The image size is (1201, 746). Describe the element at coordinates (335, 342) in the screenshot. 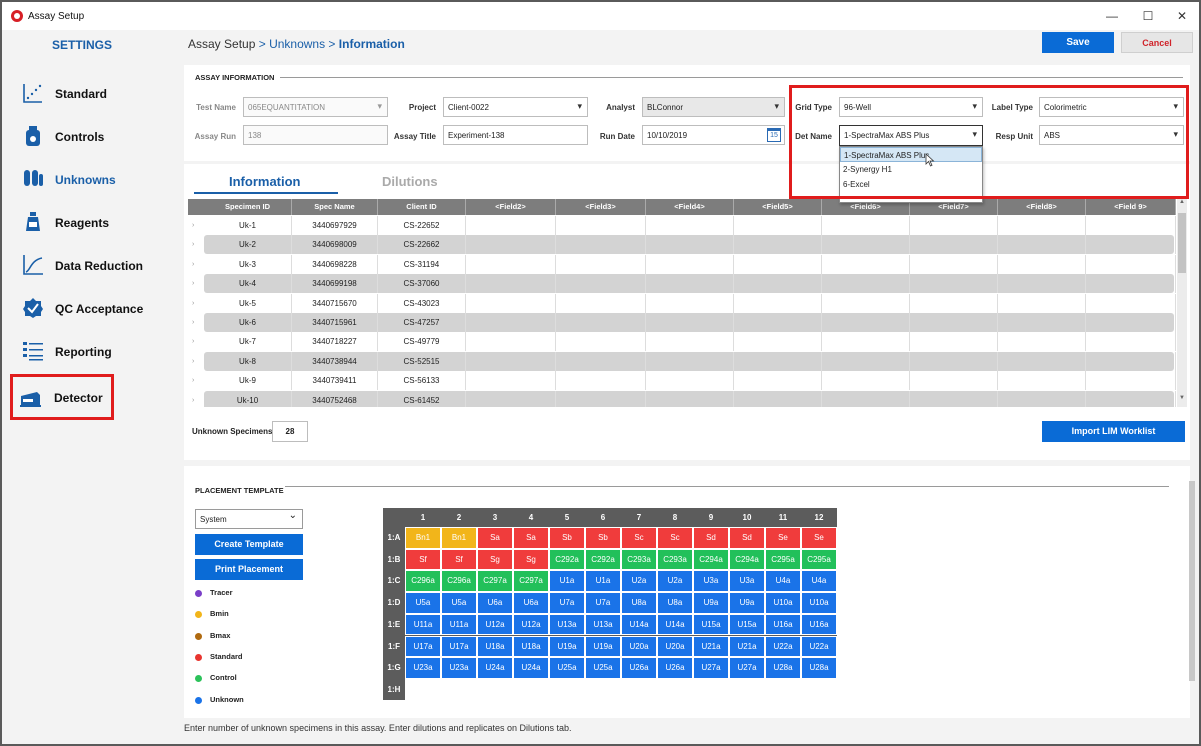

I see `table-cell: 3440718227` at that location.